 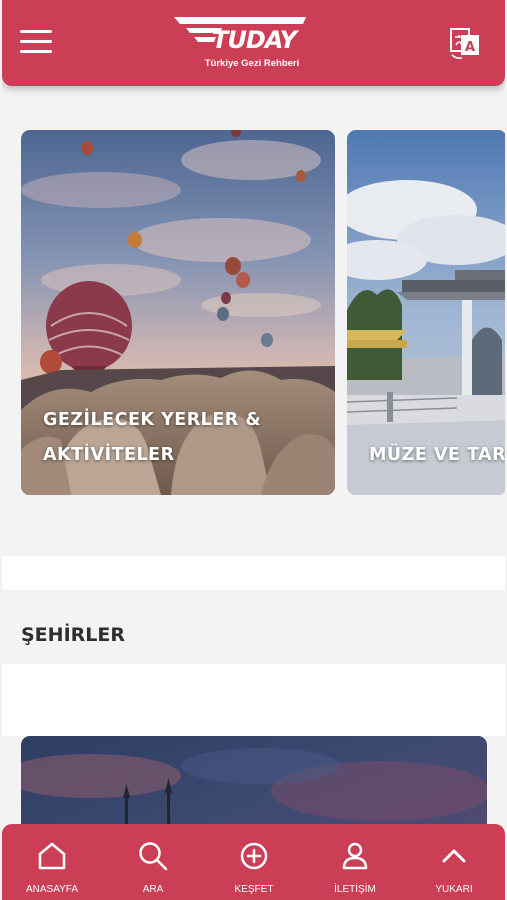 I want to click on chevron-up-icon, so click(x=454, y=856).